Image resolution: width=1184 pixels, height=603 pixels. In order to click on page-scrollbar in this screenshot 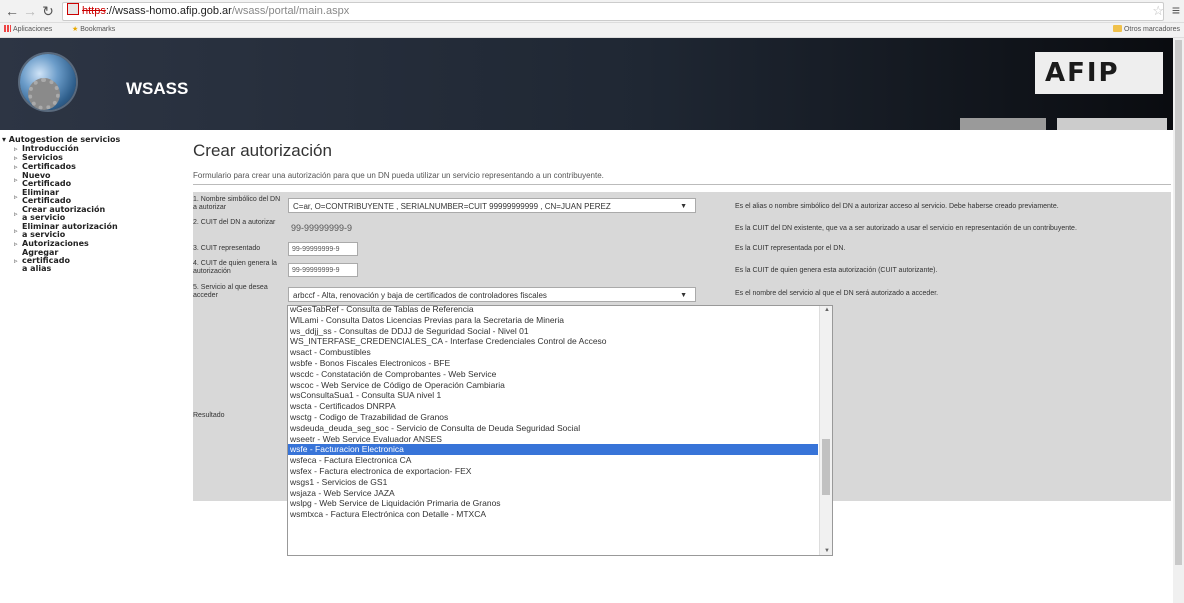, I will do `click(1178, 320)`.